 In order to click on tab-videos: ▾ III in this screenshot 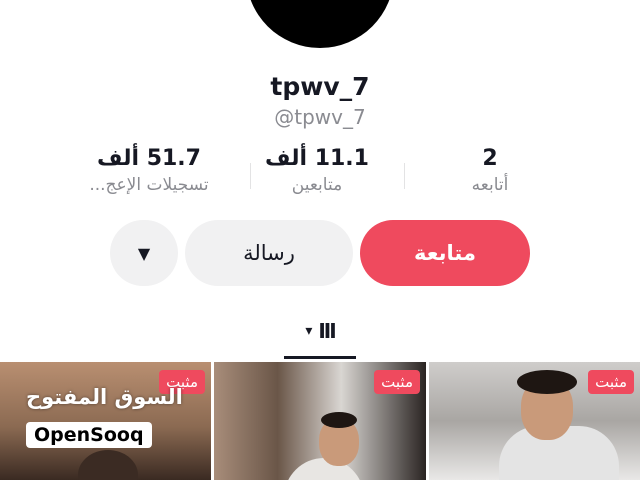, I will do `click(320, 331)`.